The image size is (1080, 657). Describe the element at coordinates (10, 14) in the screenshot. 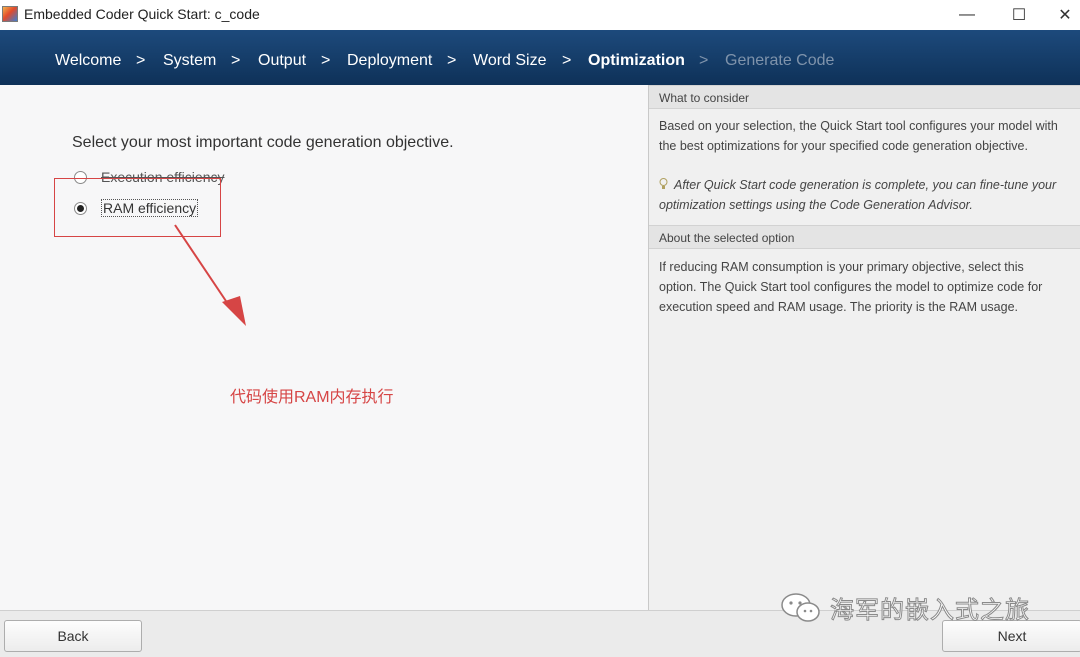

I see `app-icon` at that location.